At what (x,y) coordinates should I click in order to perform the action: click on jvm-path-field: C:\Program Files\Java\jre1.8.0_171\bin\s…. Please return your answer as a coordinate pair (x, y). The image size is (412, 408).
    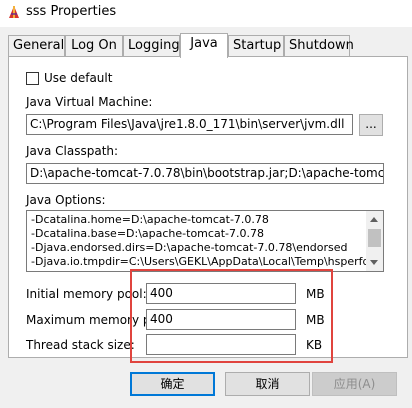
    Looking at the image, I should click on (189, 124).